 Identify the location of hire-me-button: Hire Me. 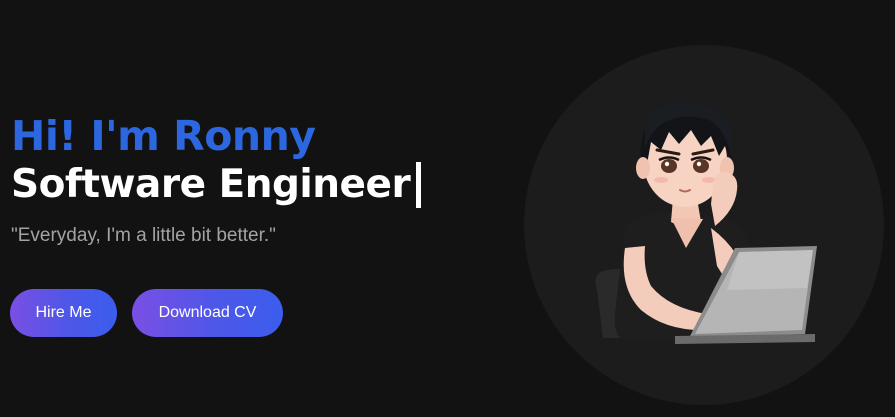
(63, 313).